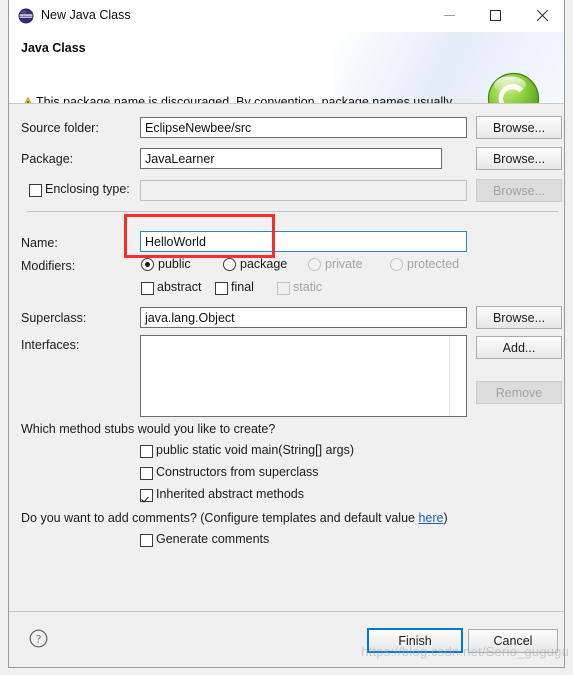 The width and height of the screenshot is (573, 675). I want to click on modifier-label-public: public, so click(174, 264).